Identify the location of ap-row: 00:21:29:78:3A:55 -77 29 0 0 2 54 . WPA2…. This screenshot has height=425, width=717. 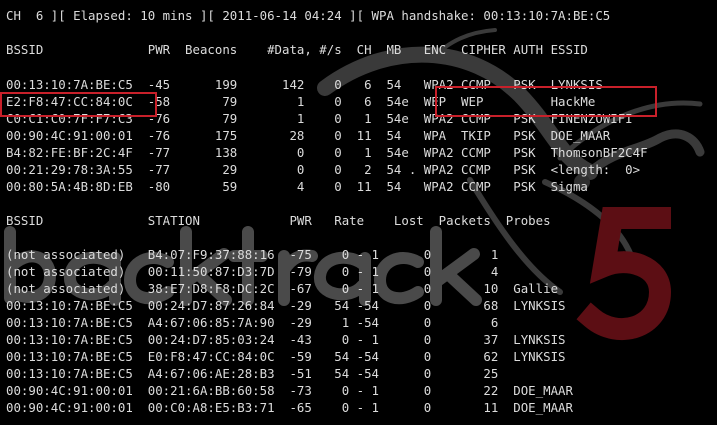
(323, 169).